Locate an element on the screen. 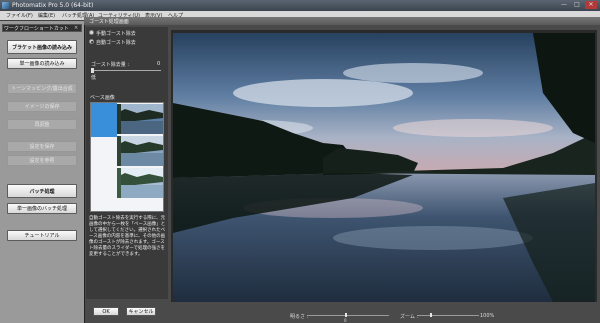 The height and width of the screenshot is (323, 600). load-bracketed-button: ブラケット画像の読み込み is located at coordinates (42, 47).